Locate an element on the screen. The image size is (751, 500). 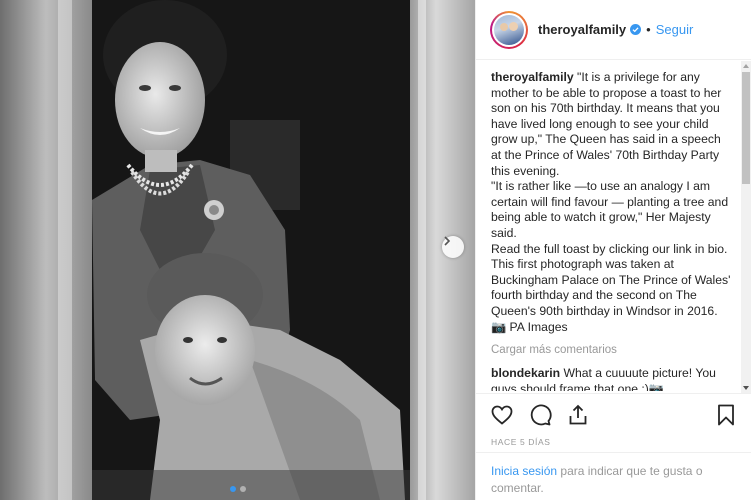
chevron-right-icon is located at coordinates (447, 241).